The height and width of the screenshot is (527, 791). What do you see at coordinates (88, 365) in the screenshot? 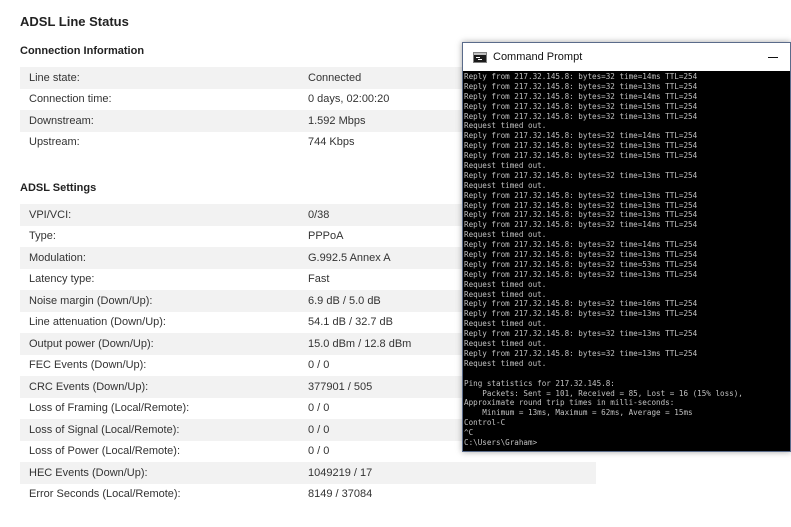
I see `adsl-row-label: FEC Events (Down/Up):` at bounding box center [88, 365].